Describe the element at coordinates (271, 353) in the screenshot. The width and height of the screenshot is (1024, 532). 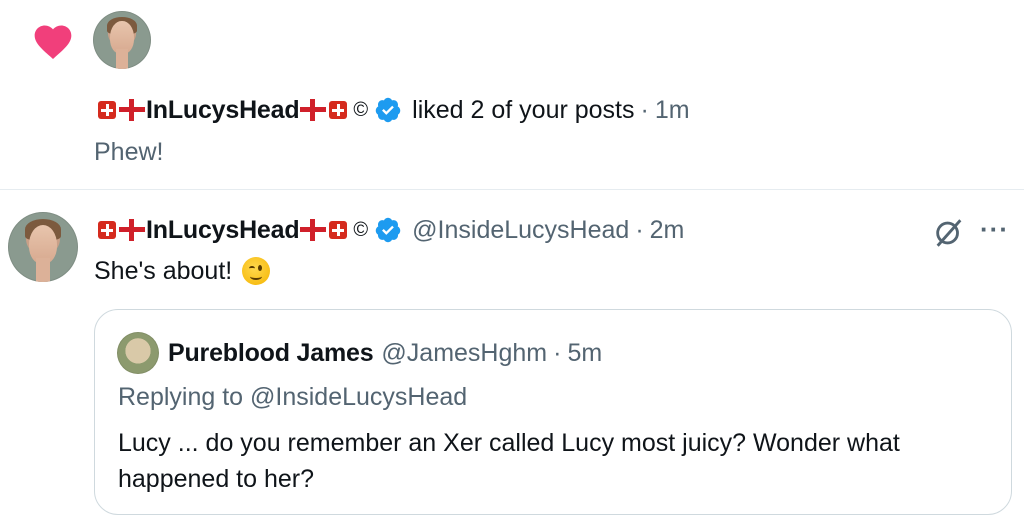
I see `display-name: Pureblood James` at that location.